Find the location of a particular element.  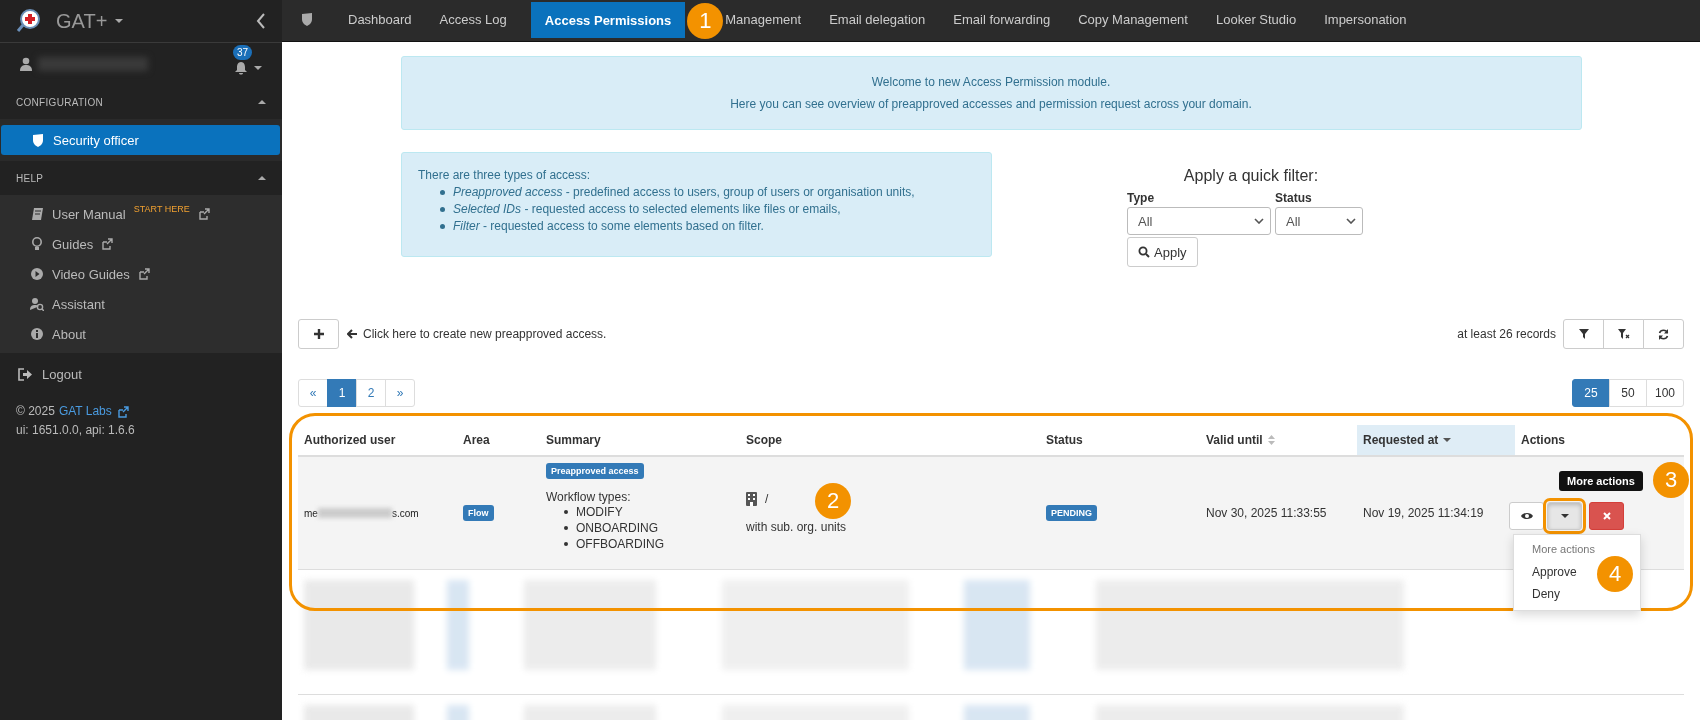

table-cell-text: Nov 30, 2025 11:33:55 is located at coordinates (1266, 513).